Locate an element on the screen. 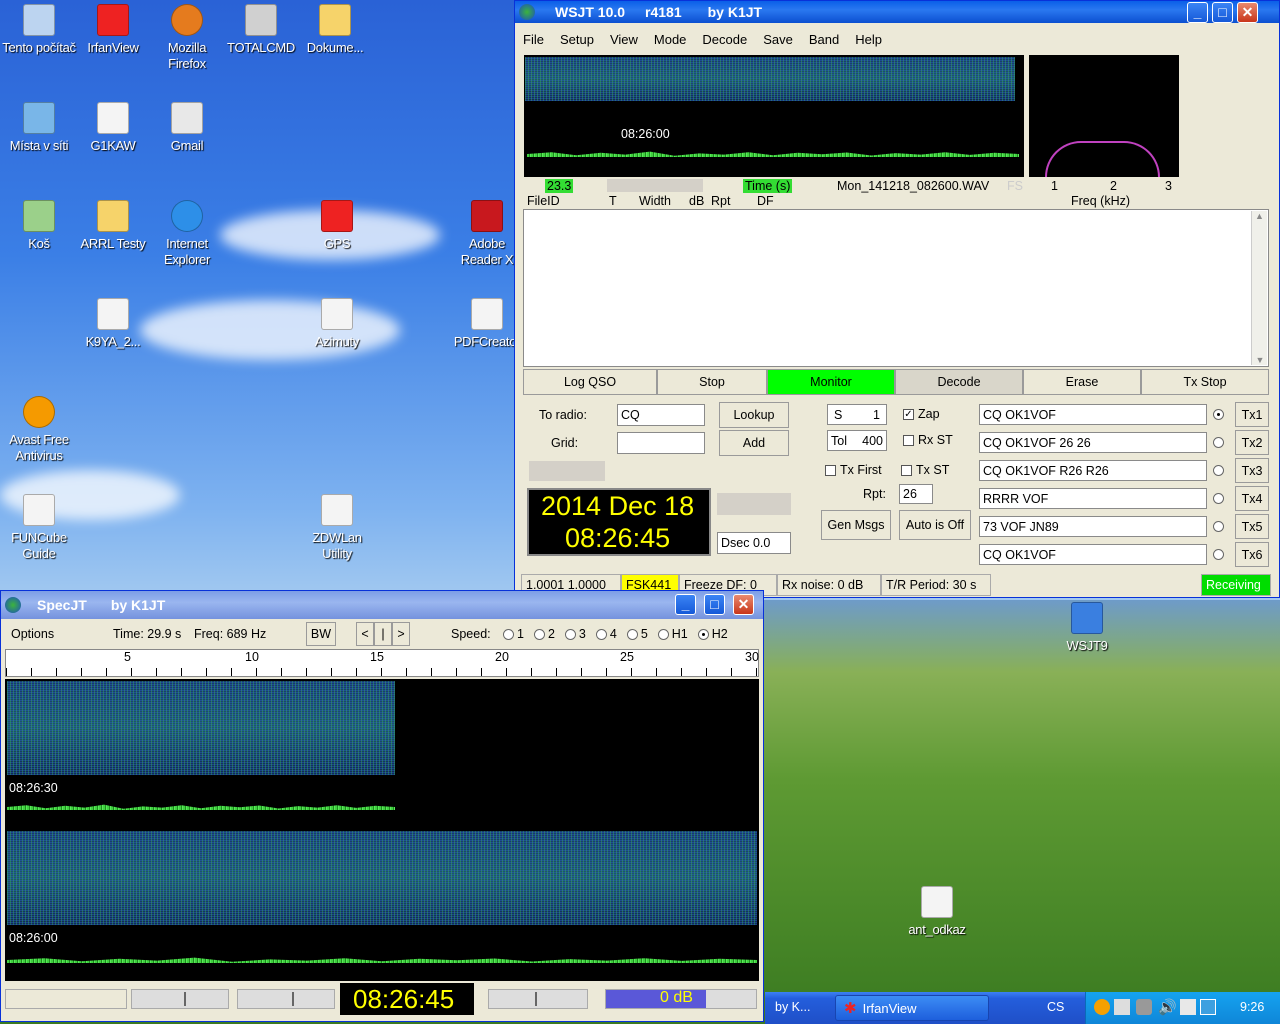  maximize-button: □ is located at coordinates (714, 604).